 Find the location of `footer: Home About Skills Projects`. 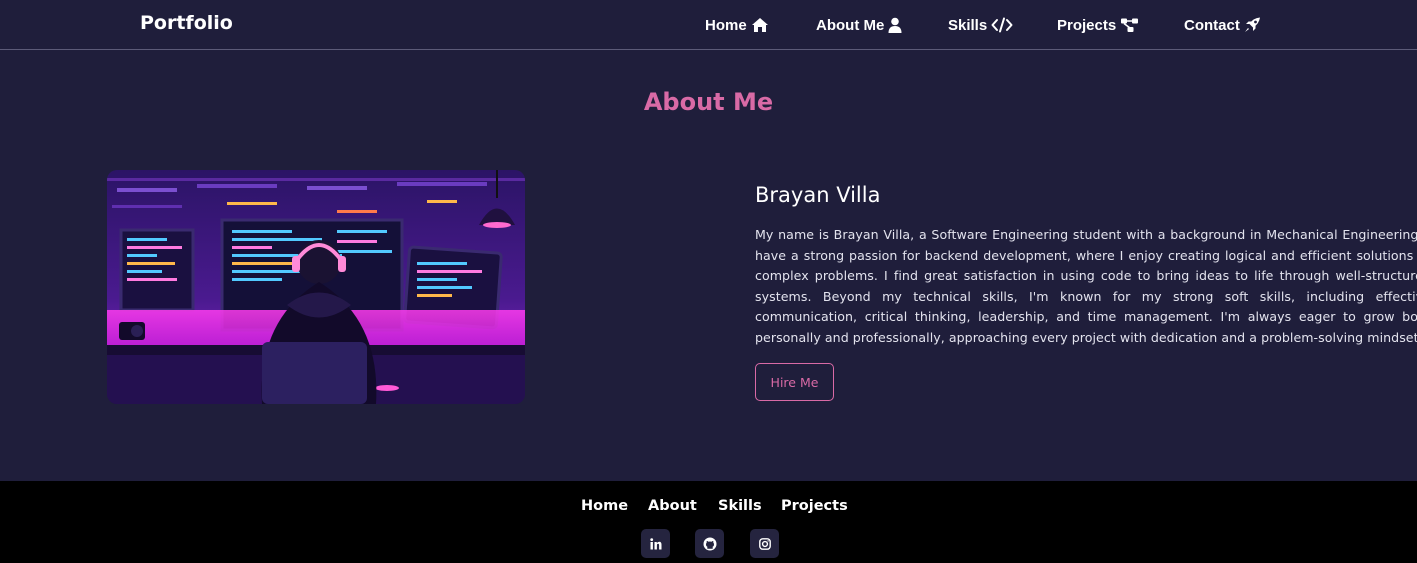

footer: Home About Skills Projects is located at coordinates (708, 522).